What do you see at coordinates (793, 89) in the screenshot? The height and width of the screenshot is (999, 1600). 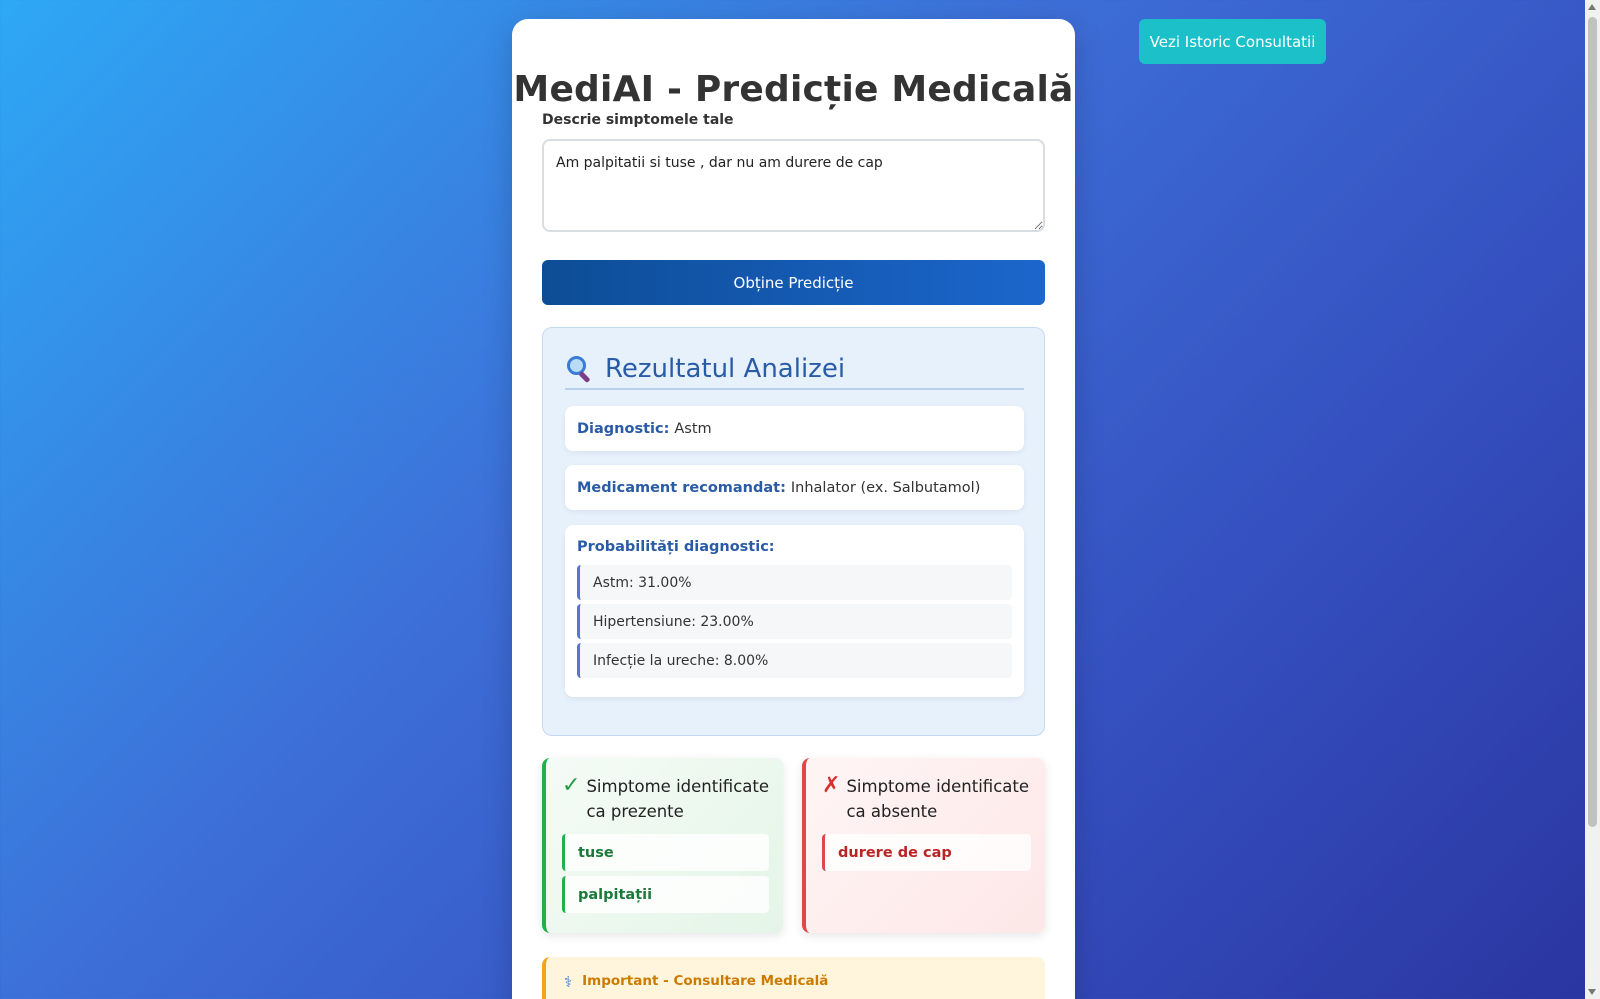 I see `page-title: MediAI - Predicție Medicală` at bounding box center [793, 89].